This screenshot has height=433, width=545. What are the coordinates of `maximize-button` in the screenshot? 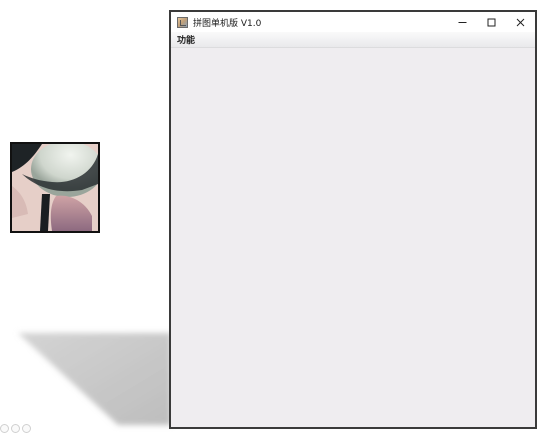 It's located at (491, 22).